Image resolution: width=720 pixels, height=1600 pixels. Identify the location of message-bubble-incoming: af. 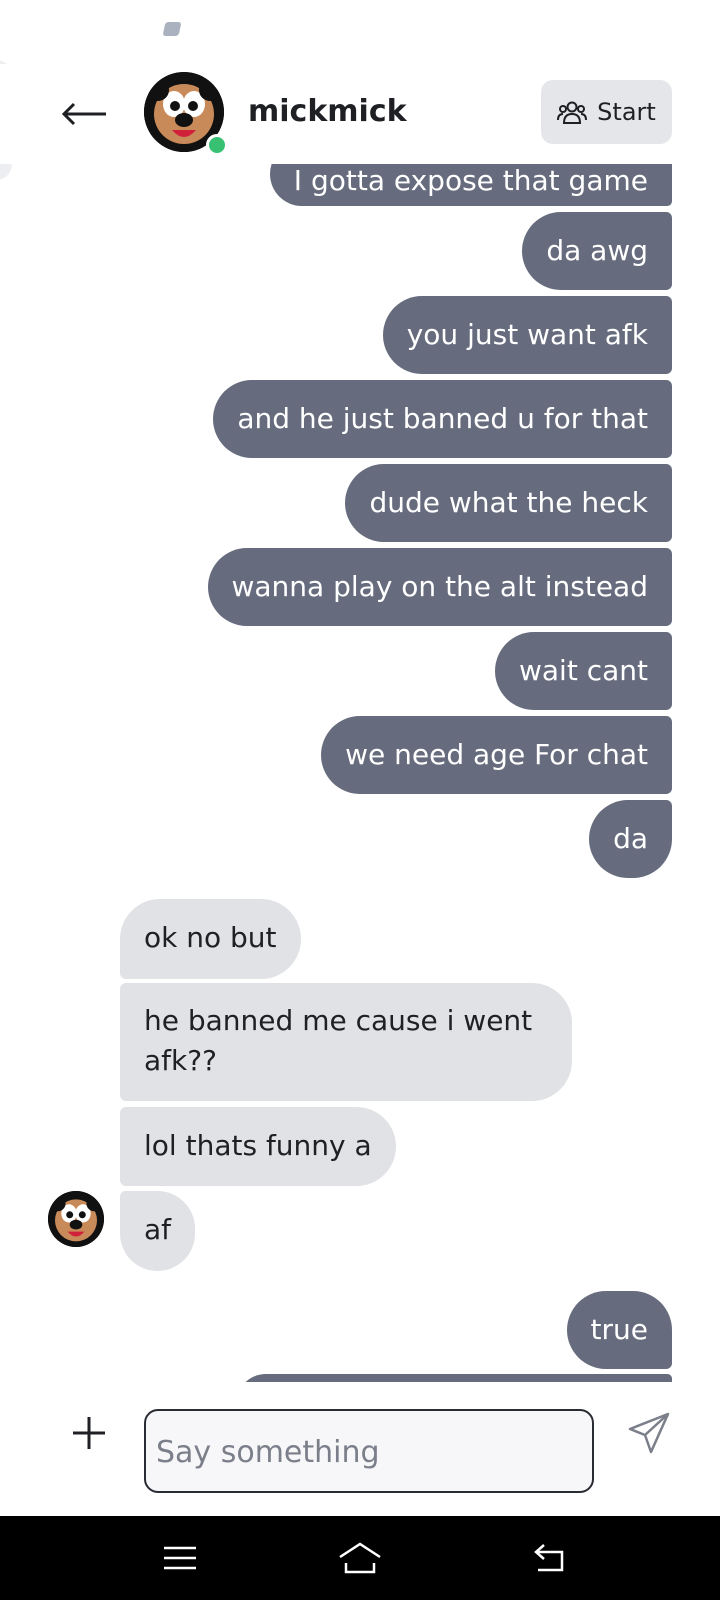
(158, 1231).